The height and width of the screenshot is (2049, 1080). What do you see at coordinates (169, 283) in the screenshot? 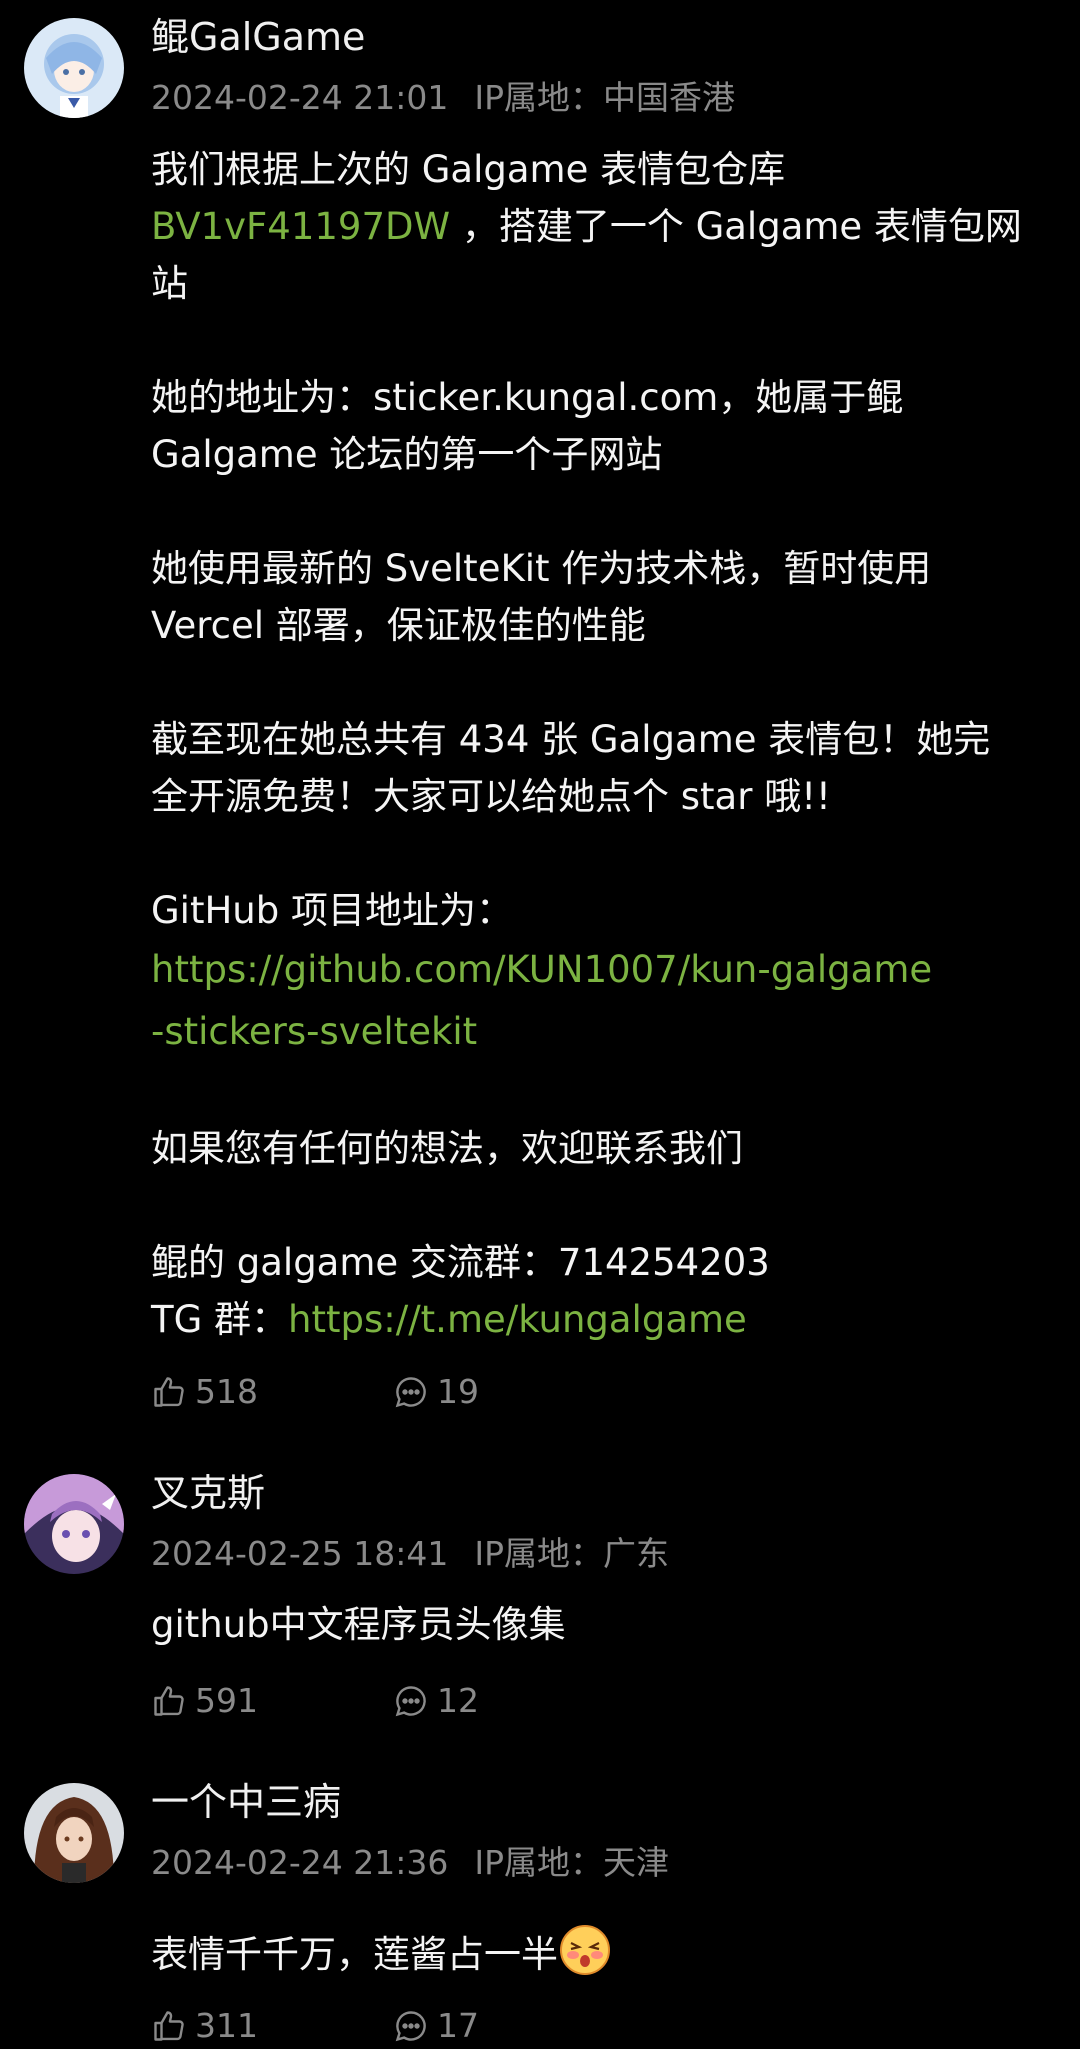
I see `text-line: 站` at bounding box center [169, 283].